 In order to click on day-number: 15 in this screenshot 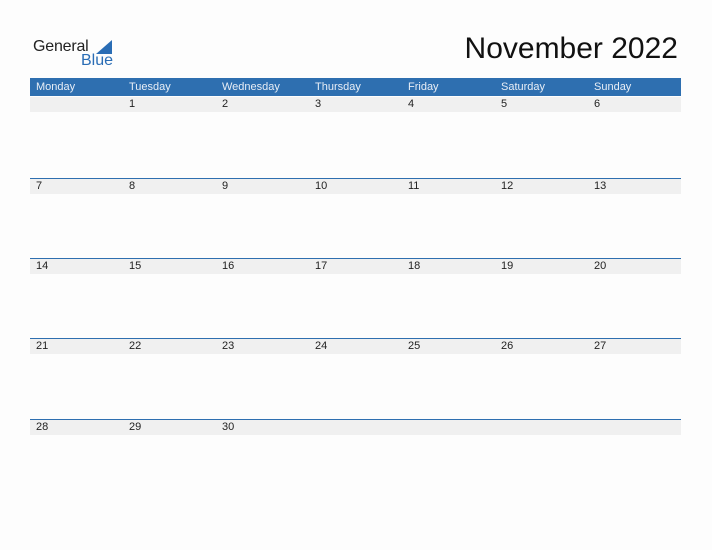, I will do `click(135, 266)`.